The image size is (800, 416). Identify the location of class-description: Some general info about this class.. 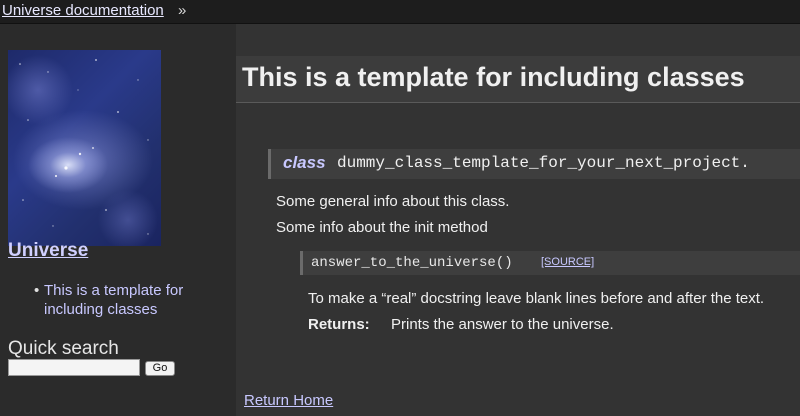
(393, 201).